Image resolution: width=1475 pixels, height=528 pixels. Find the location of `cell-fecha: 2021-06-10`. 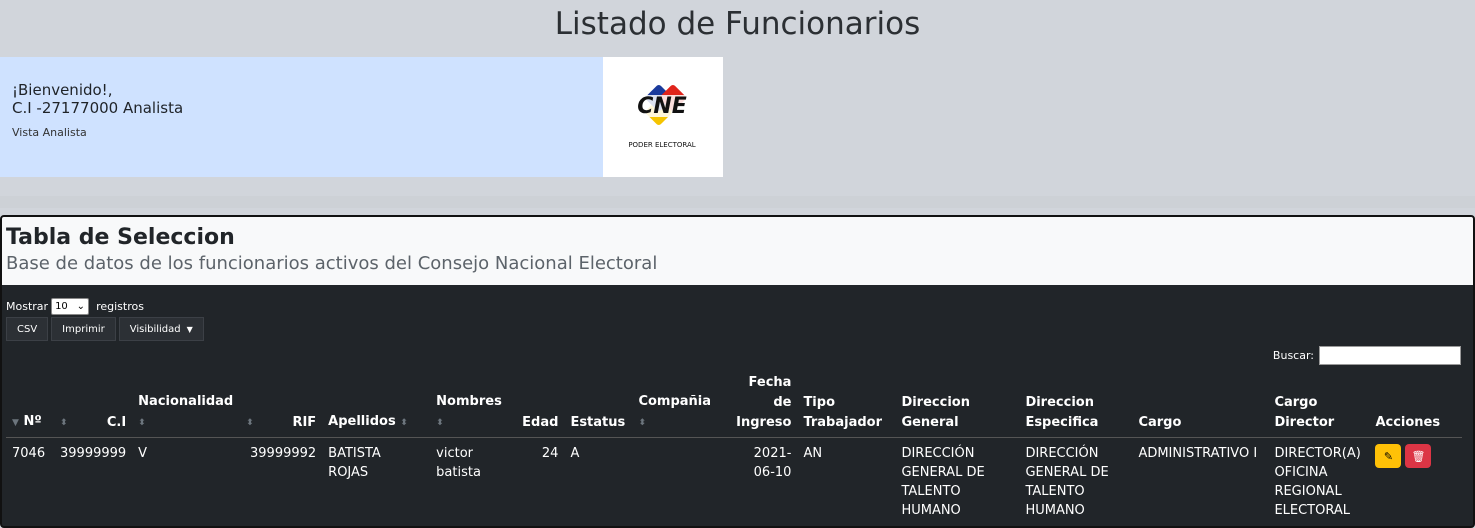

cell-fecha: 2021-06-10 is located at coordinates (772, 463).